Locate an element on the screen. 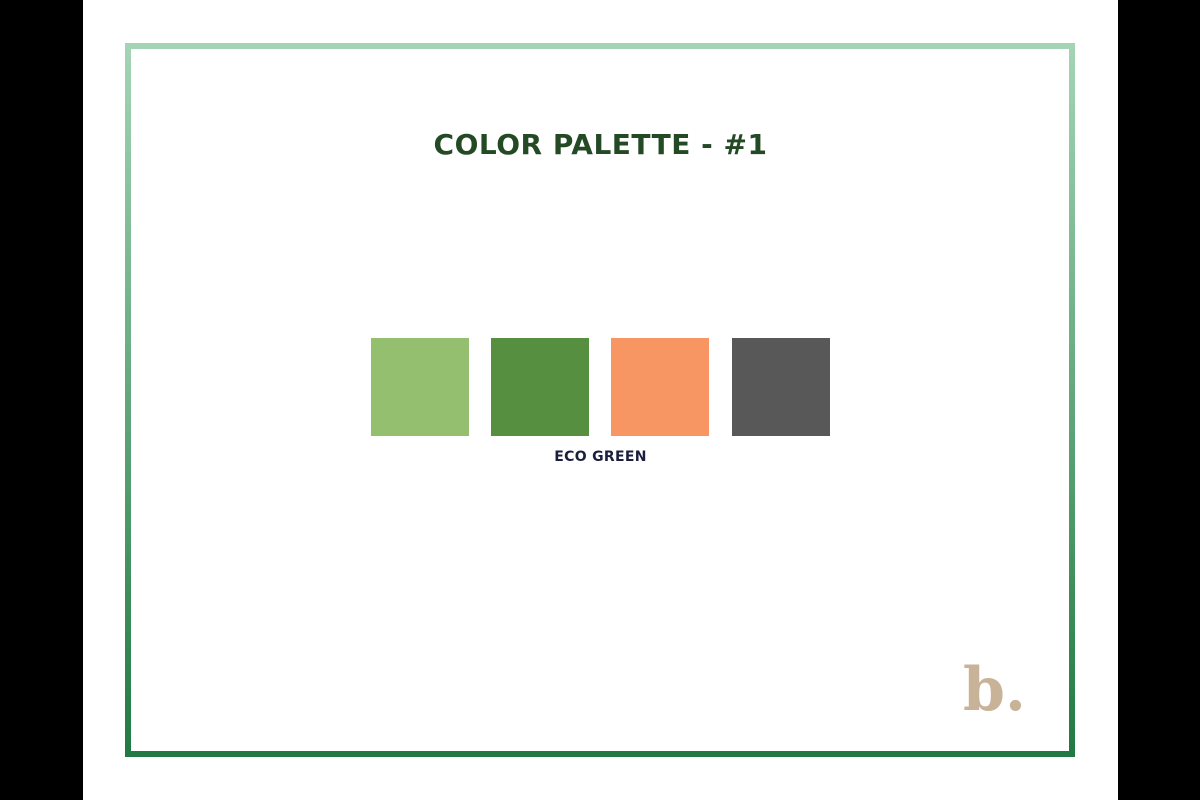 The image size is (1200, 800). palette-title: COLOR PALETTE - #1 is located at coordinates (600, 144).